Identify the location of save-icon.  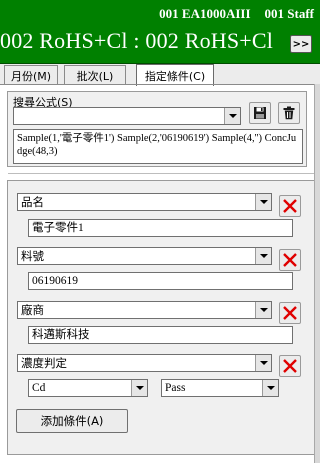
(260, 113).